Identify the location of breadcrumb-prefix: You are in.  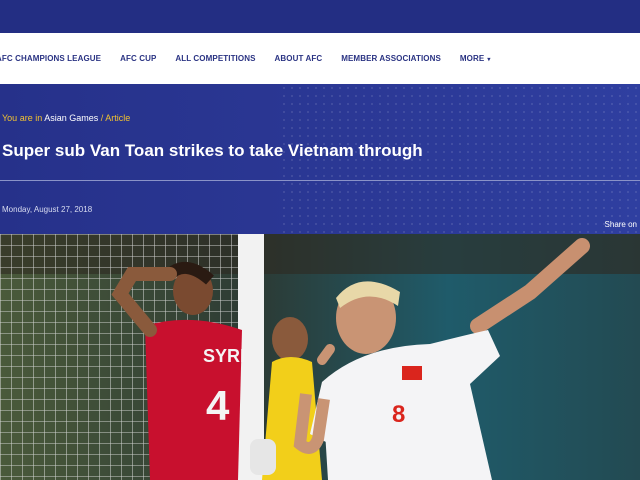
(22, 118).